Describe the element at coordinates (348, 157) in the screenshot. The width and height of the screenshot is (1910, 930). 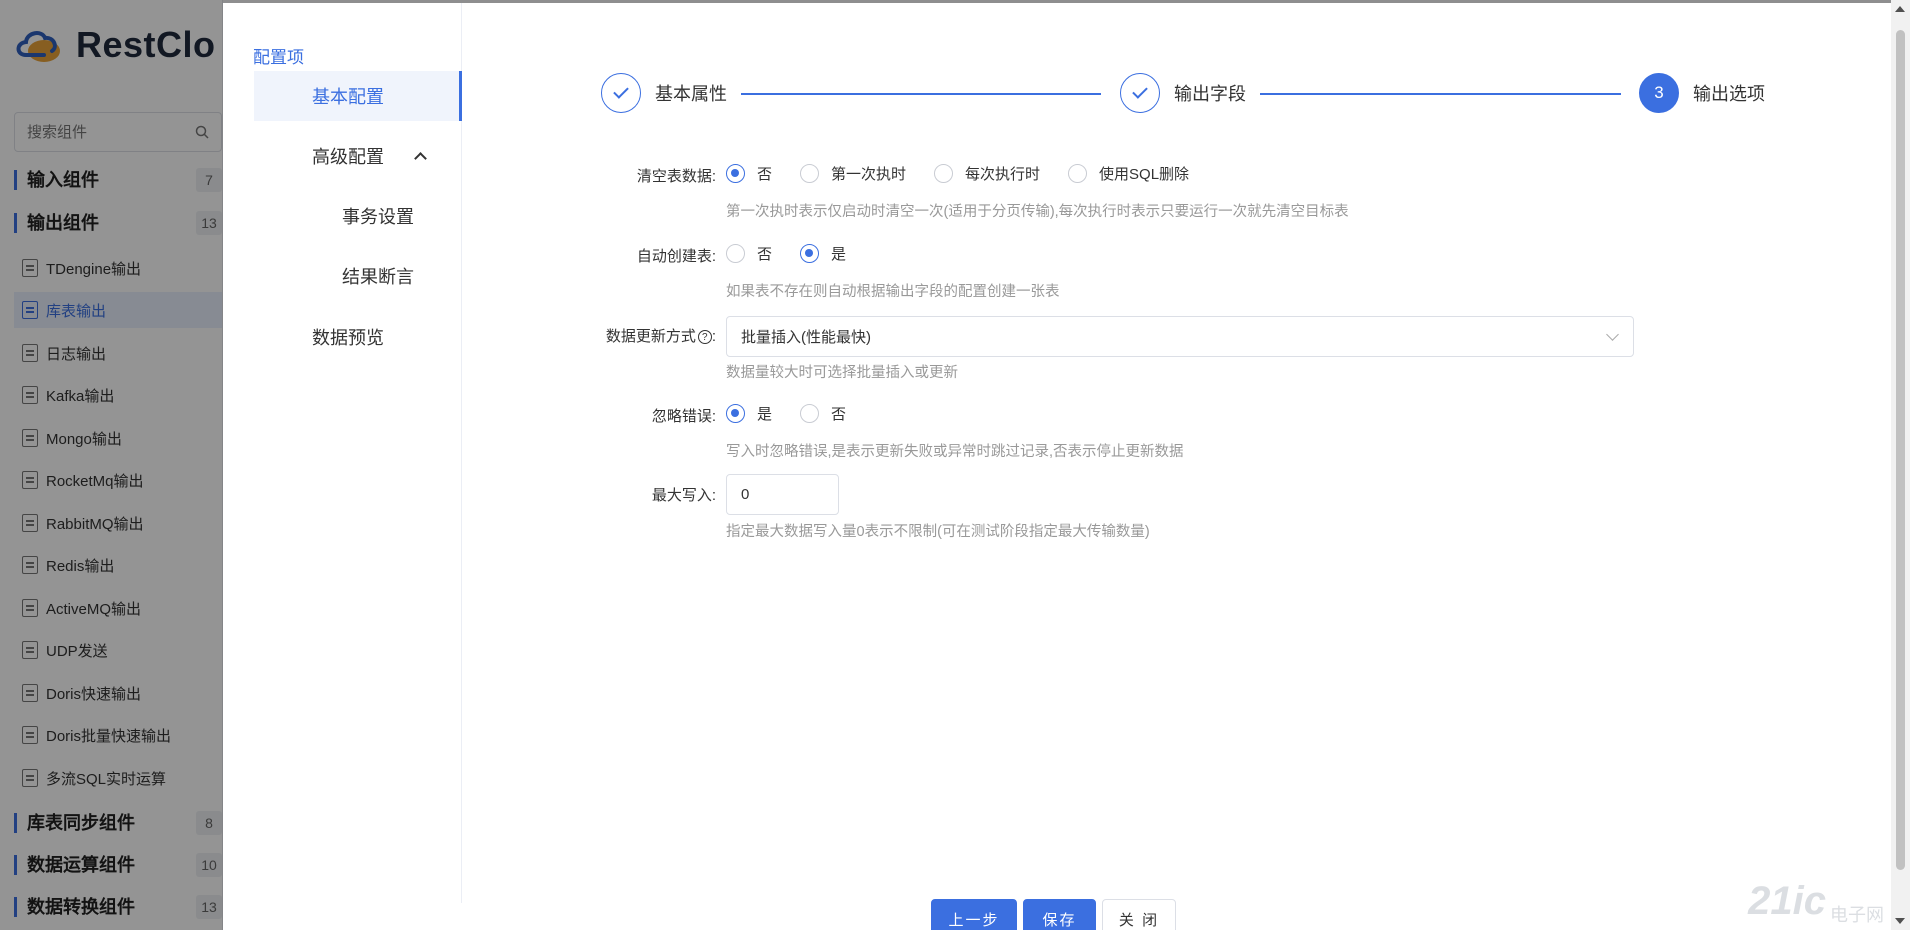
I see `config-item-label: 高级配置` at that location.